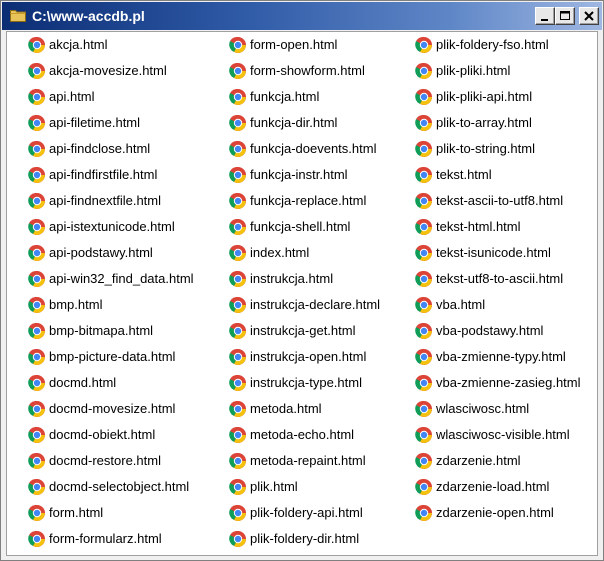 This screenshot has width=604, height=561. Describe the element at coordinates (308, 356) in the screenshot. I see `file-name: instrukcja-open.html` at that location.